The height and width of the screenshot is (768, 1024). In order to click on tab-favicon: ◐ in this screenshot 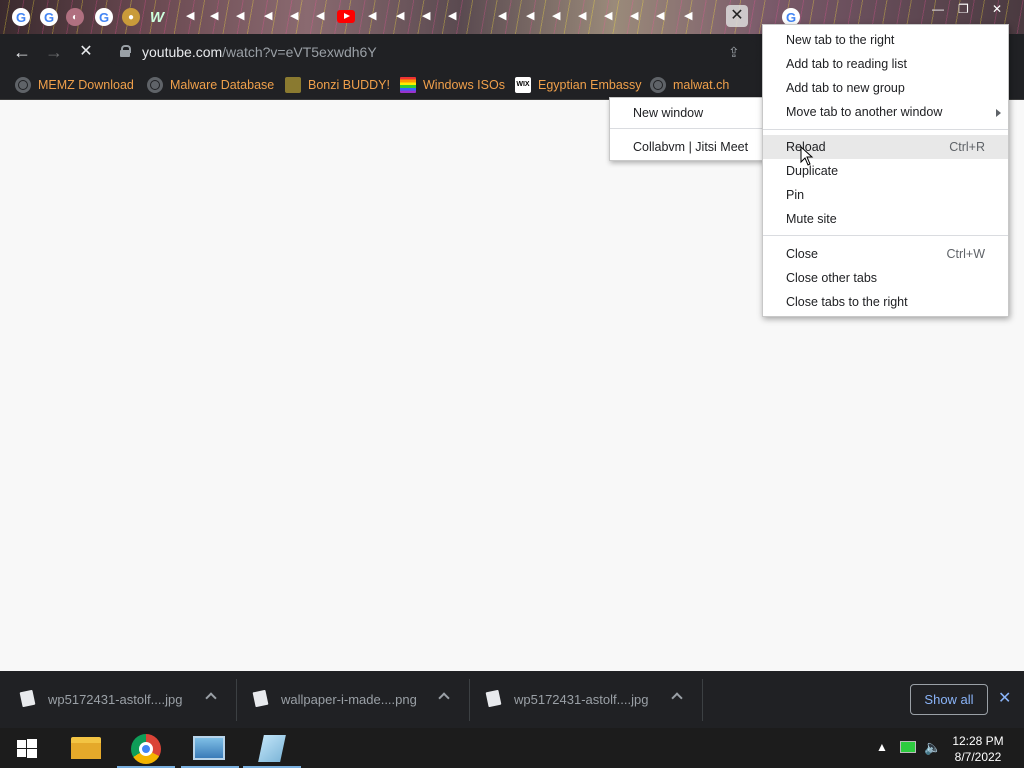, I will do `click(75, 17)`.